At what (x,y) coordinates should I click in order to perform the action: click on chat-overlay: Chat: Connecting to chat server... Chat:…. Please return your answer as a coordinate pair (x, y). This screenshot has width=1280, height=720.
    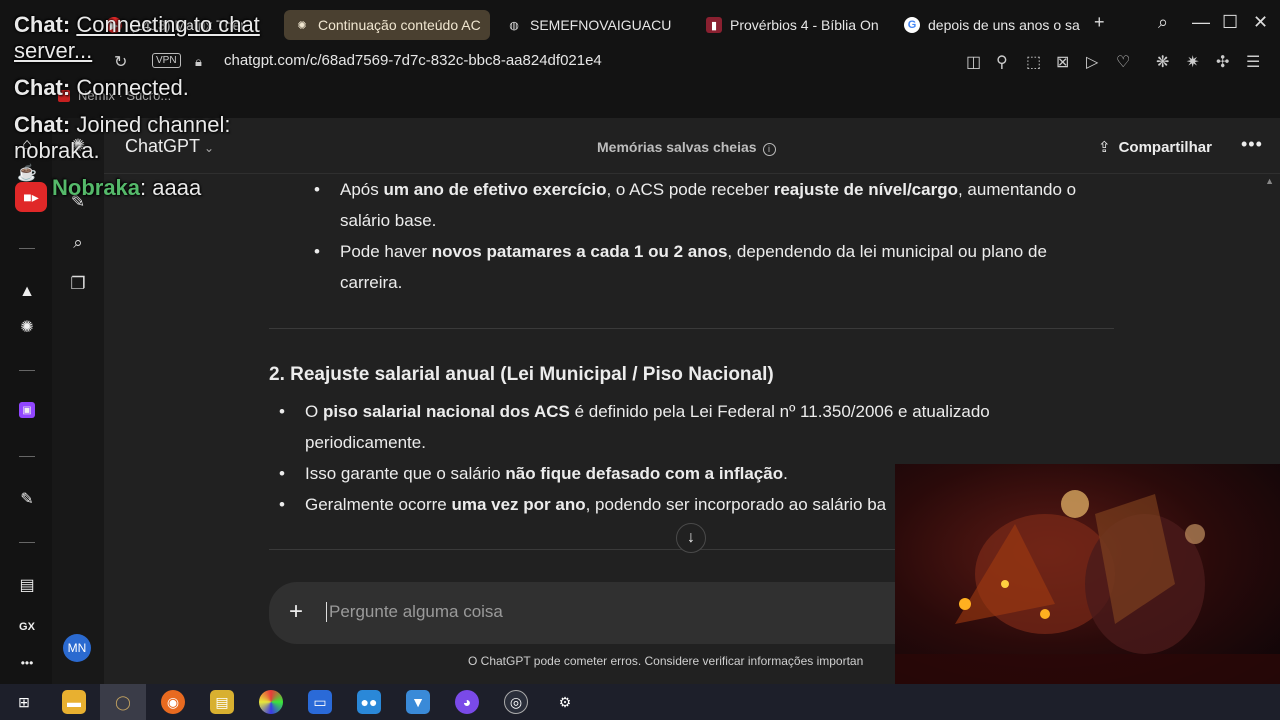
    Looking at the image, I should click on (154, 112).